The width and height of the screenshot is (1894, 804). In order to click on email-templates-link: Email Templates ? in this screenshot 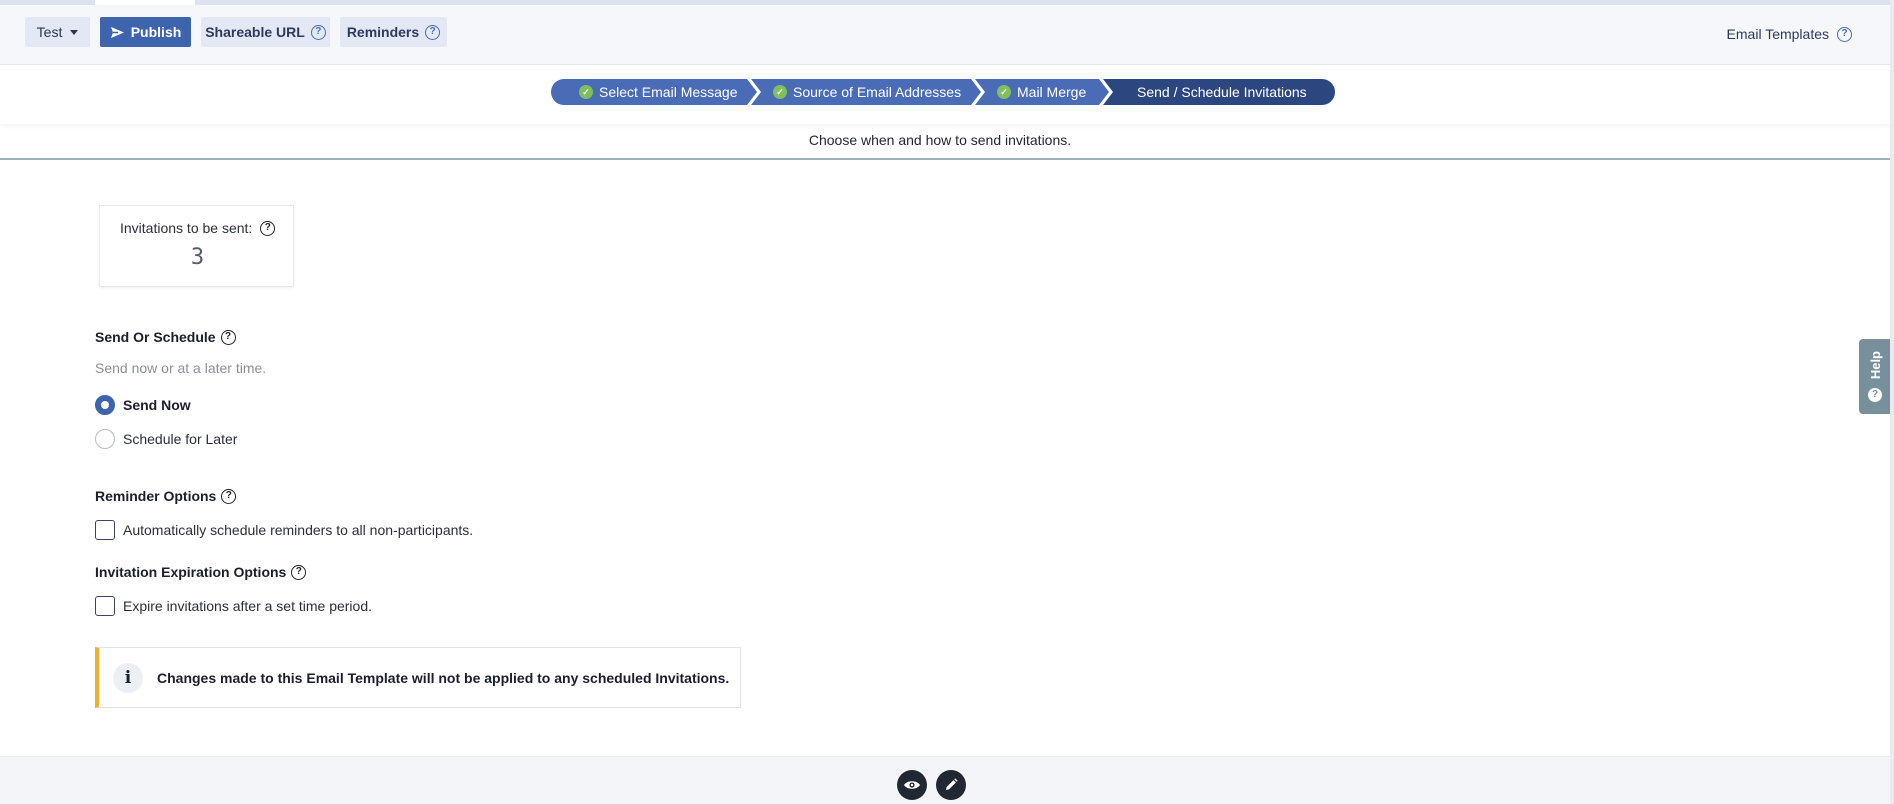, I will do `click(1789, 34)`.